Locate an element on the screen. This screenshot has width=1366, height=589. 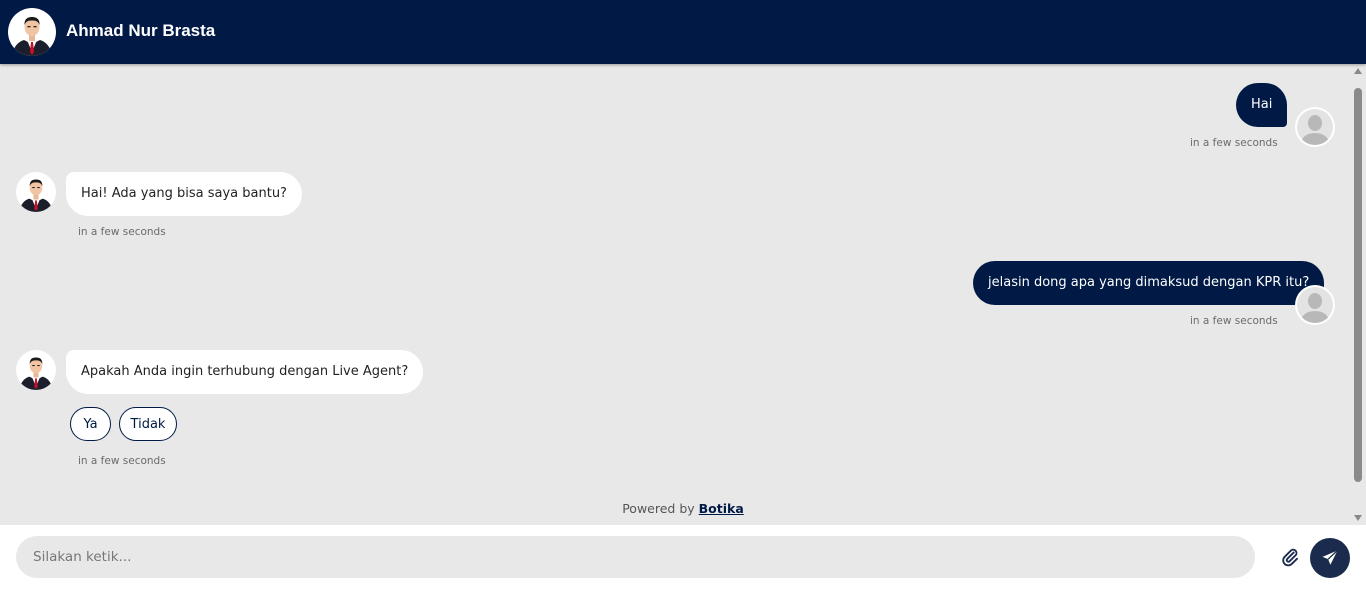
bot-message-bubble: Hai! Ada yang bisa saya bantu? is located at coordinates (184, 194).